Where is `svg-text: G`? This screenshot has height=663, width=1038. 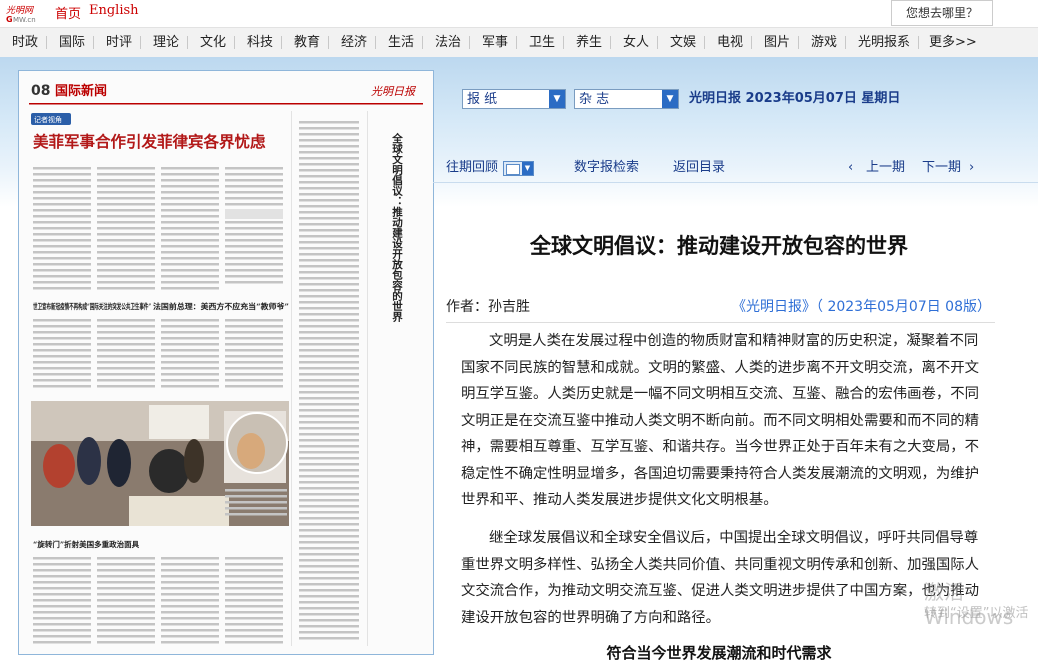 svg-text: G is located at coordinates (9, 19).